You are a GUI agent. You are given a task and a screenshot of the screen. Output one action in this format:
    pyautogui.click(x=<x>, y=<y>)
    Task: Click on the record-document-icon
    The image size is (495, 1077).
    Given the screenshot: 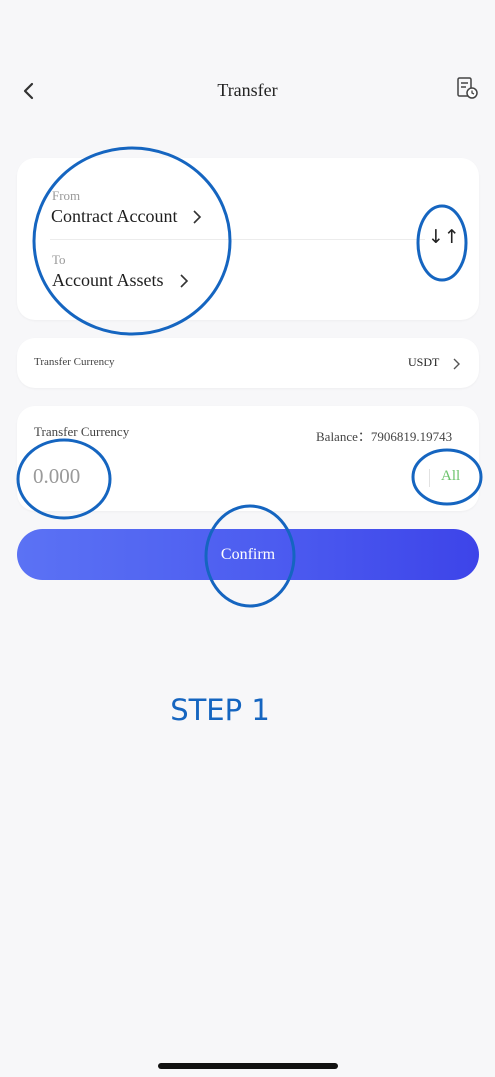 What is the action you would take?
    pyautogui.click(x=467, y=88)
    